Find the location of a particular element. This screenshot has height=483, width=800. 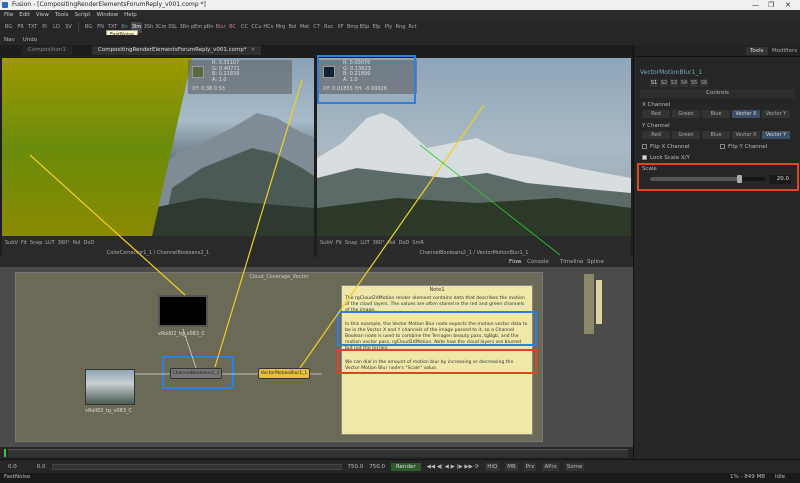

y-red-button: Red is located at coordinates (656, 135).